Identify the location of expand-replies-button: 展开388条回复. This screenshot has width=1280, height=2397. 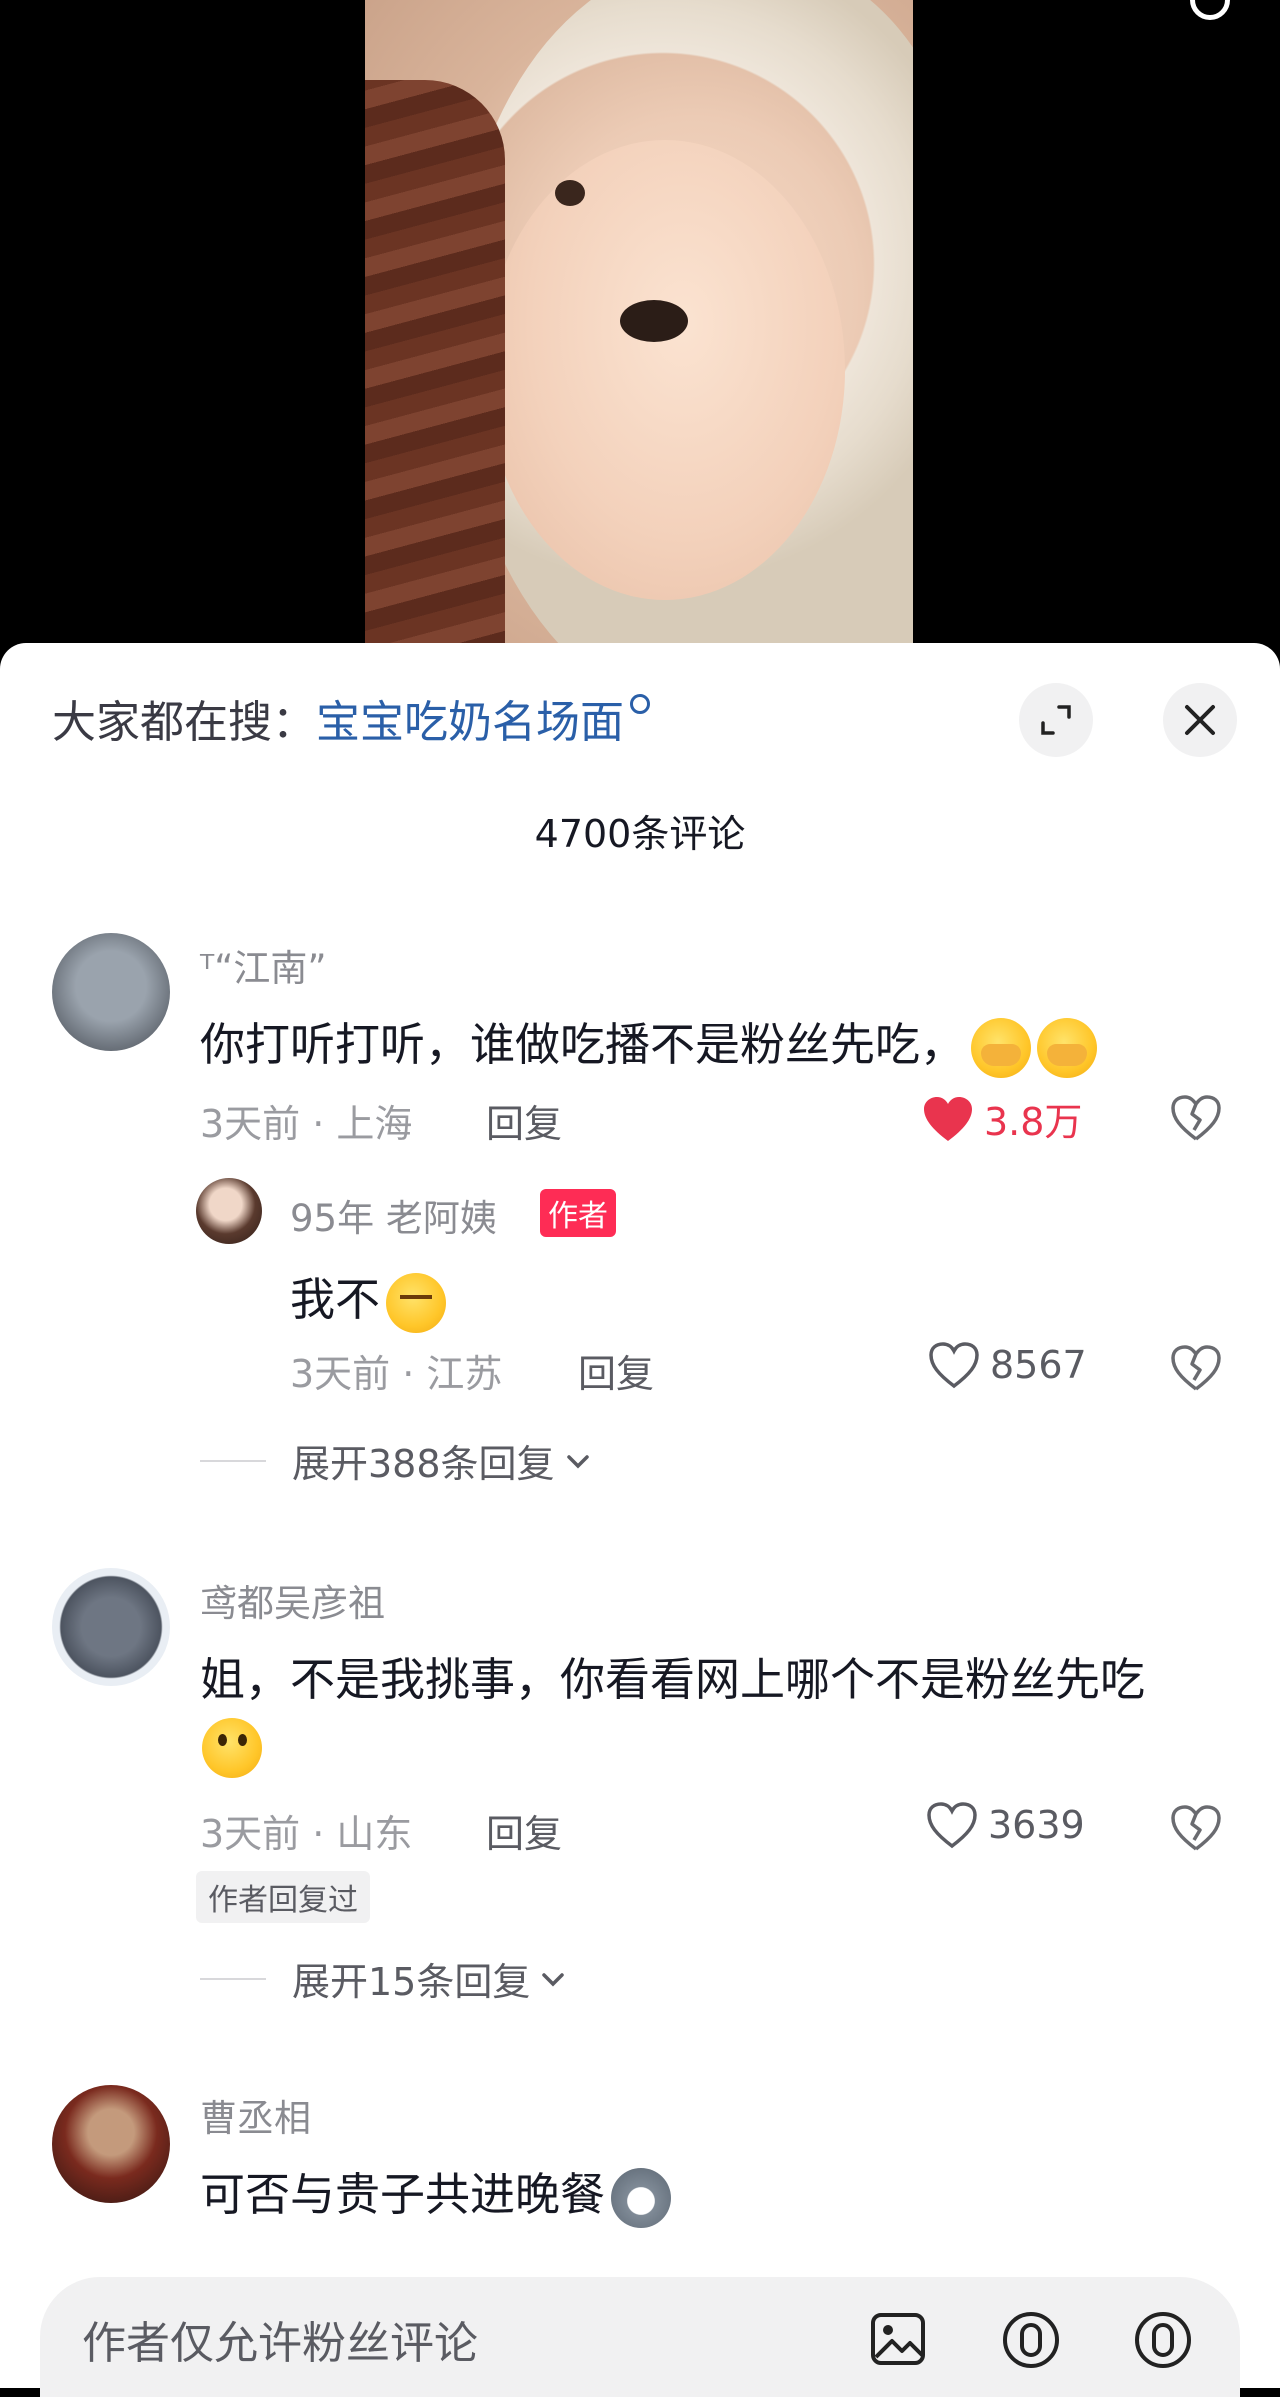
(395, 1460).